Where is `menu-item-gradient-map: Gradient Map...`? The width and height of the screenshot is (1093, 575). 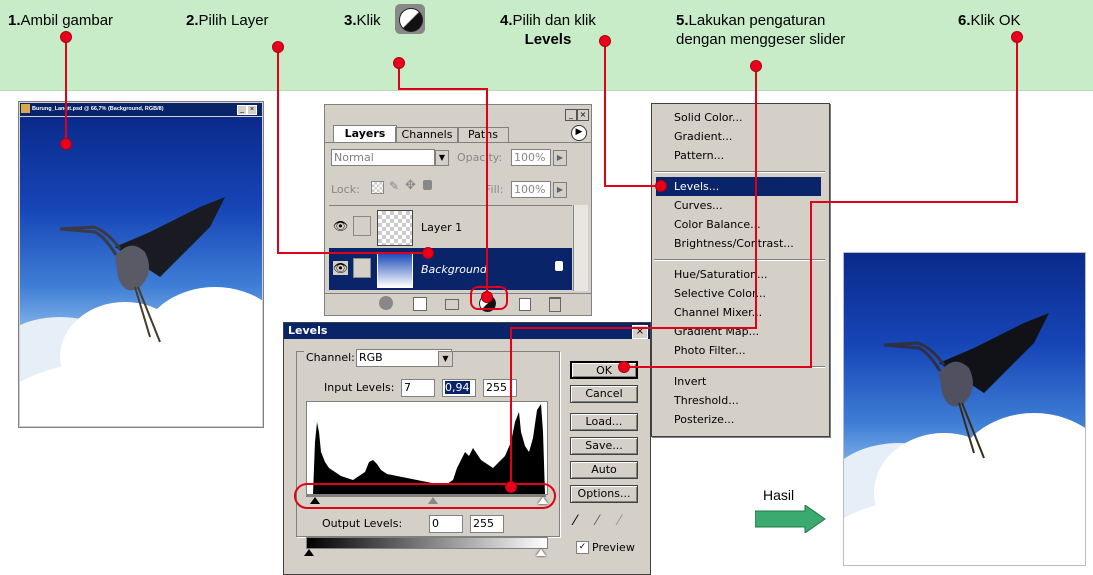 menu-item-gradient-map: Gradient Map... is located at coordinates (738, 331).